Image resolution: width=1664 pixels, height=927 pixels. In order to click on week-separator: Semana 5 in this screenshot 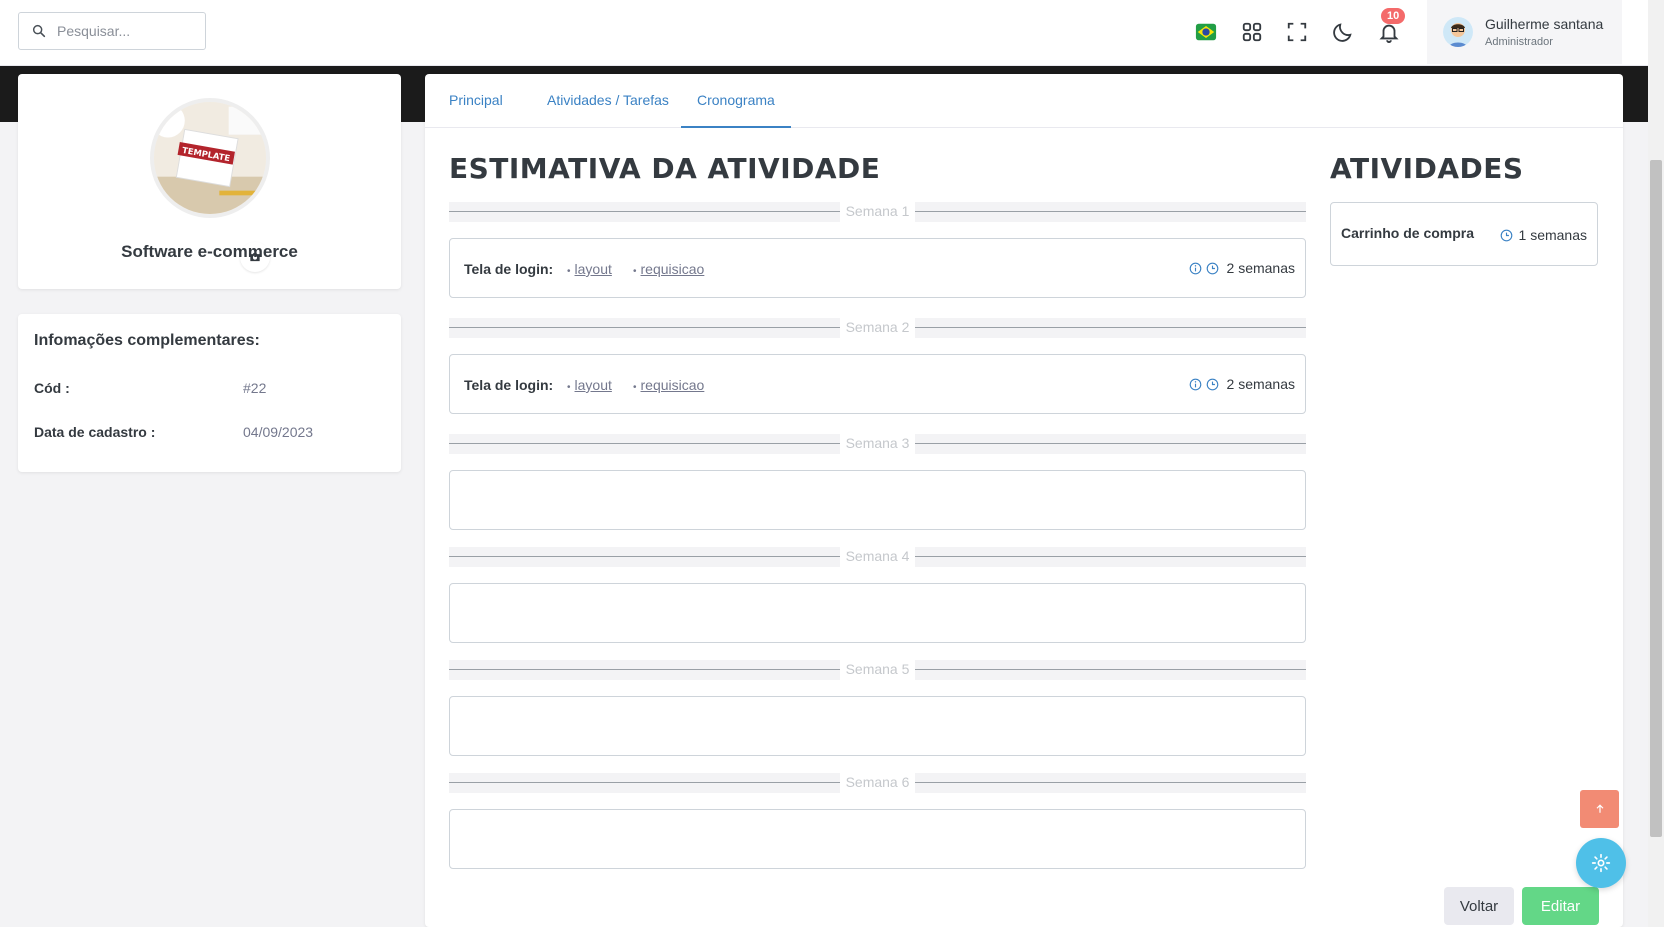, I will do `click(877, 670)`.